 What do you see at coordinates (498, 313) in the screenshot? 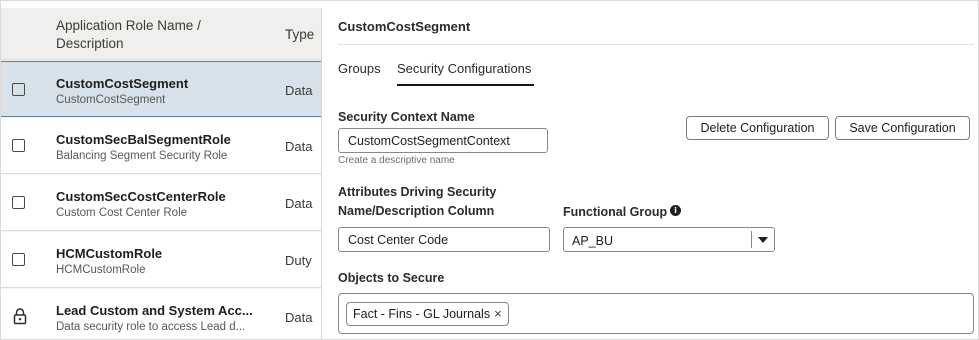
I see `close-icon: ×` at bounding box center [498, 313].